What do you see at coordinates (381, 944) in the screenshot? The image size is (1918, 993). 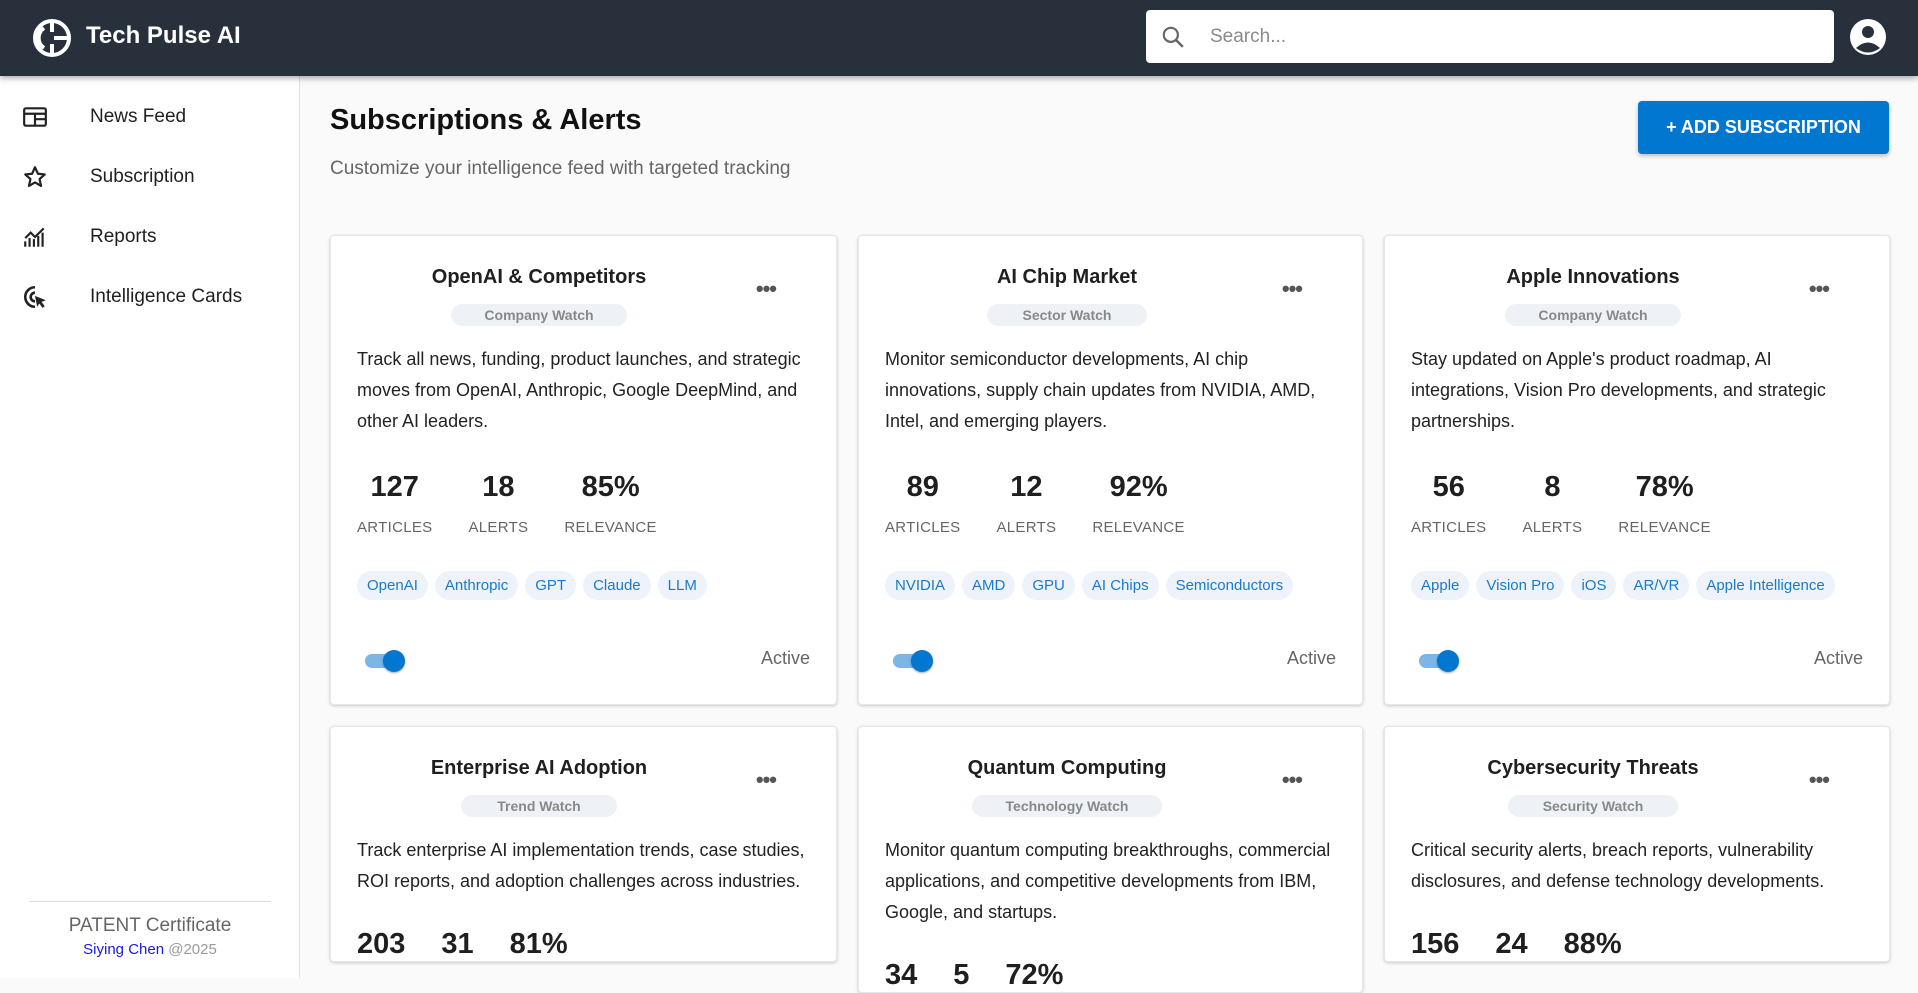 I see `articles-count: 203` at bounding box center [381, 944].